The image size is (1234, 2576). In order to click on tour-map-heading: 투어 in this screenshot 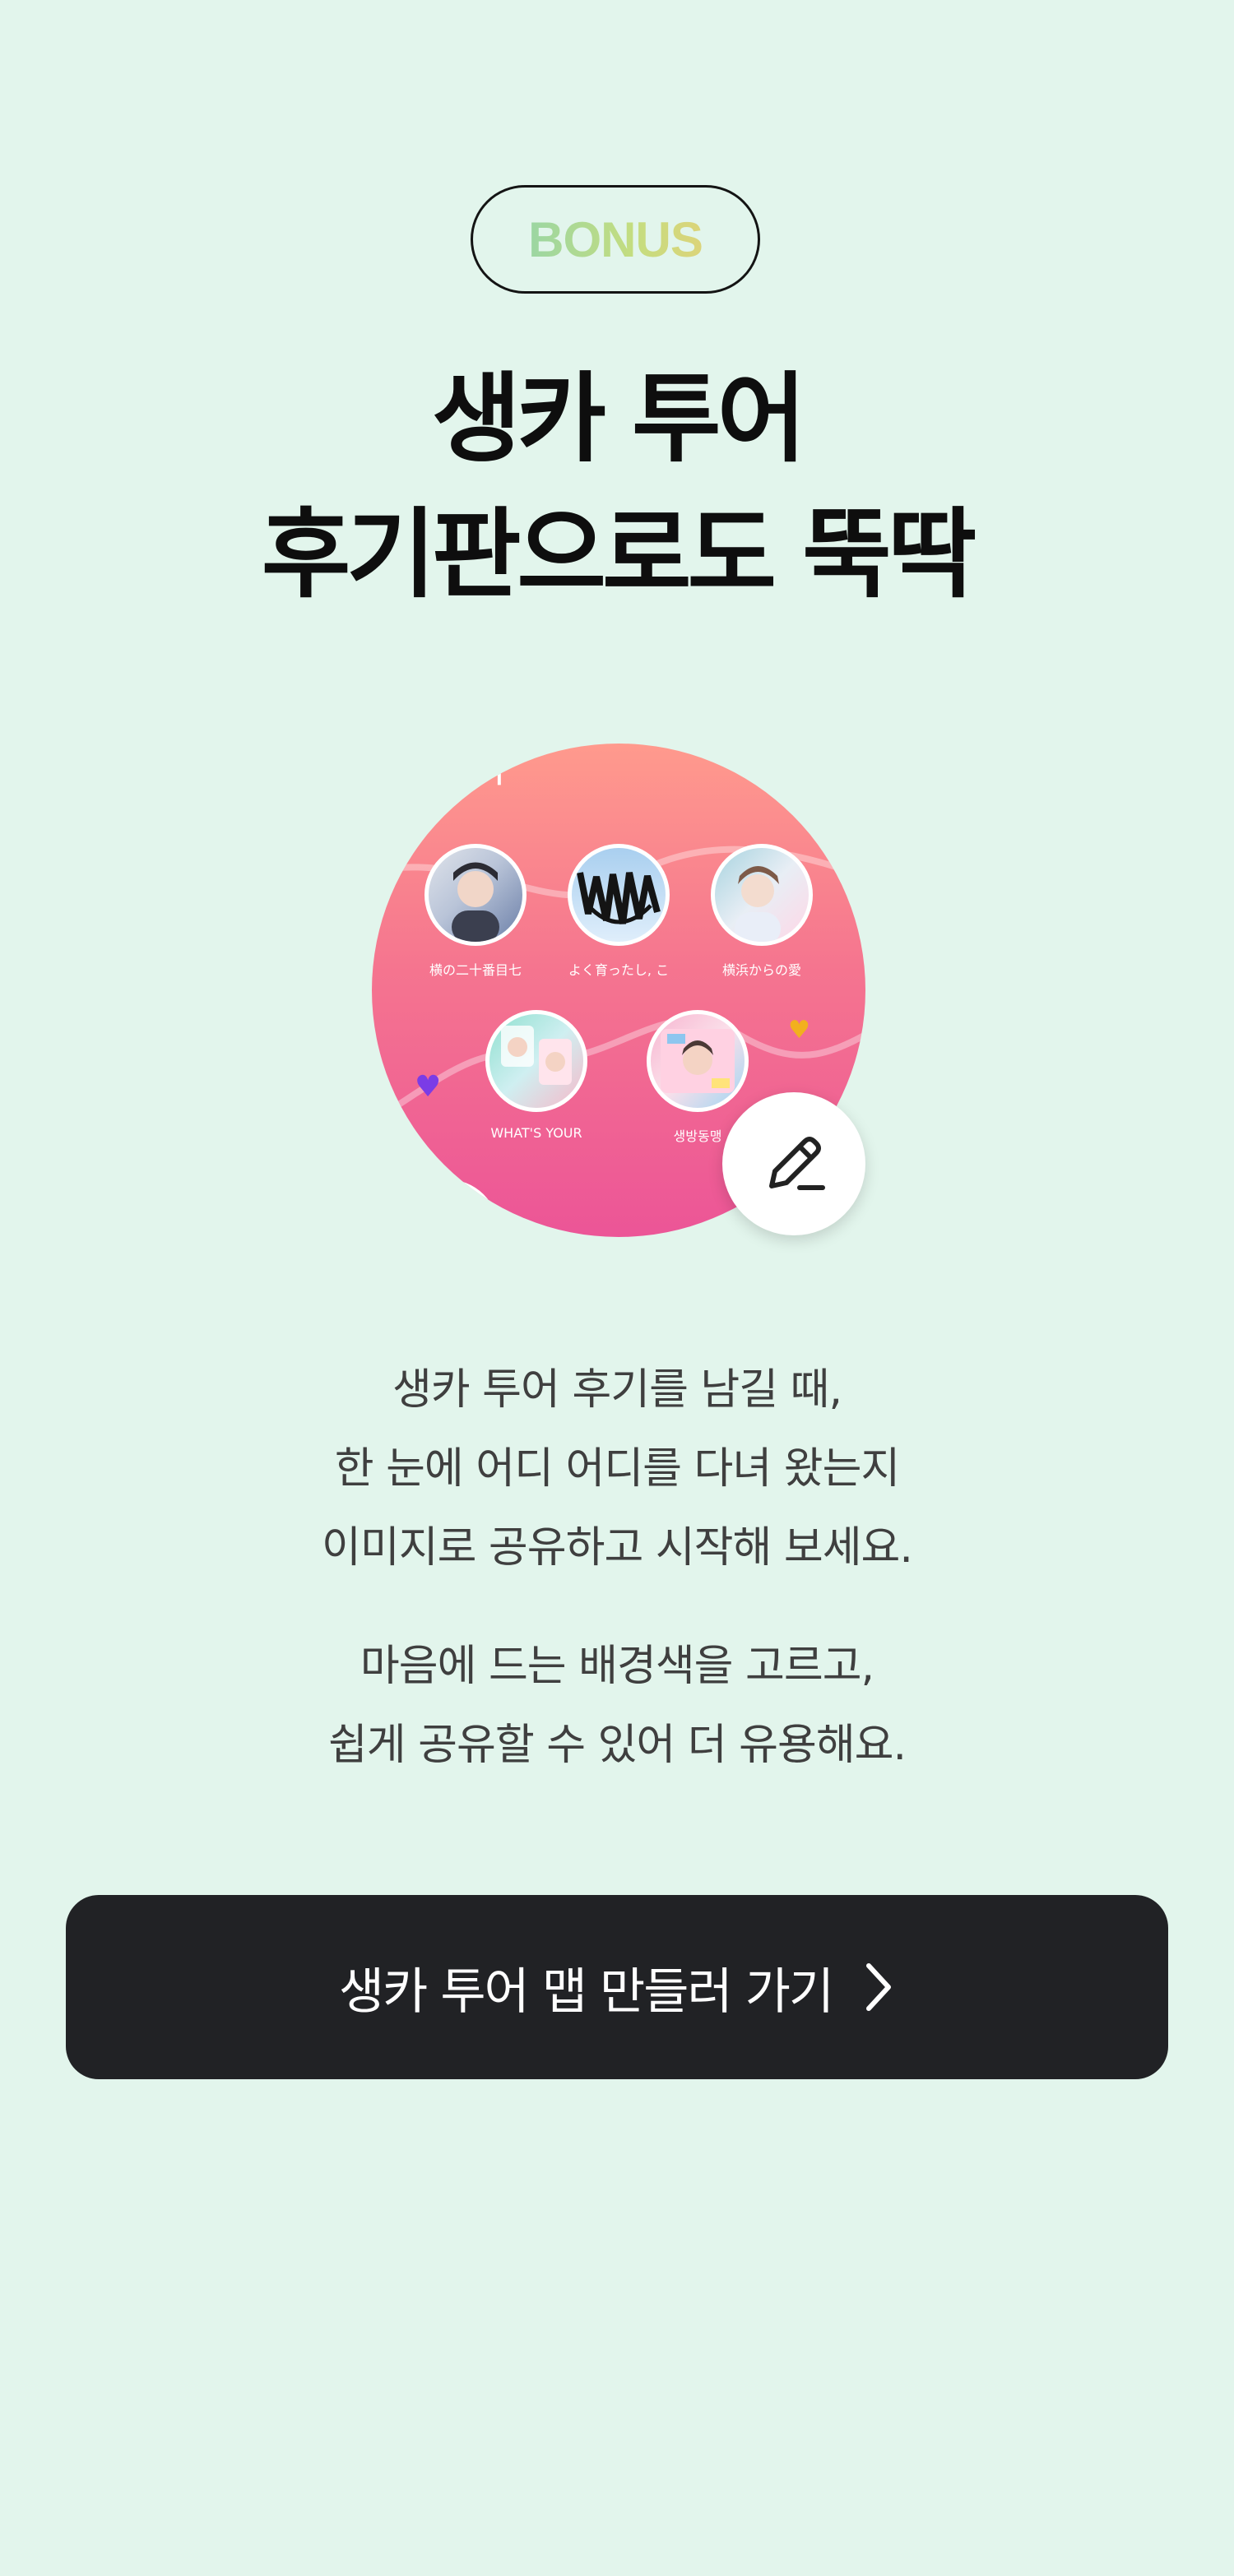, I will do `click(478, 774)`.